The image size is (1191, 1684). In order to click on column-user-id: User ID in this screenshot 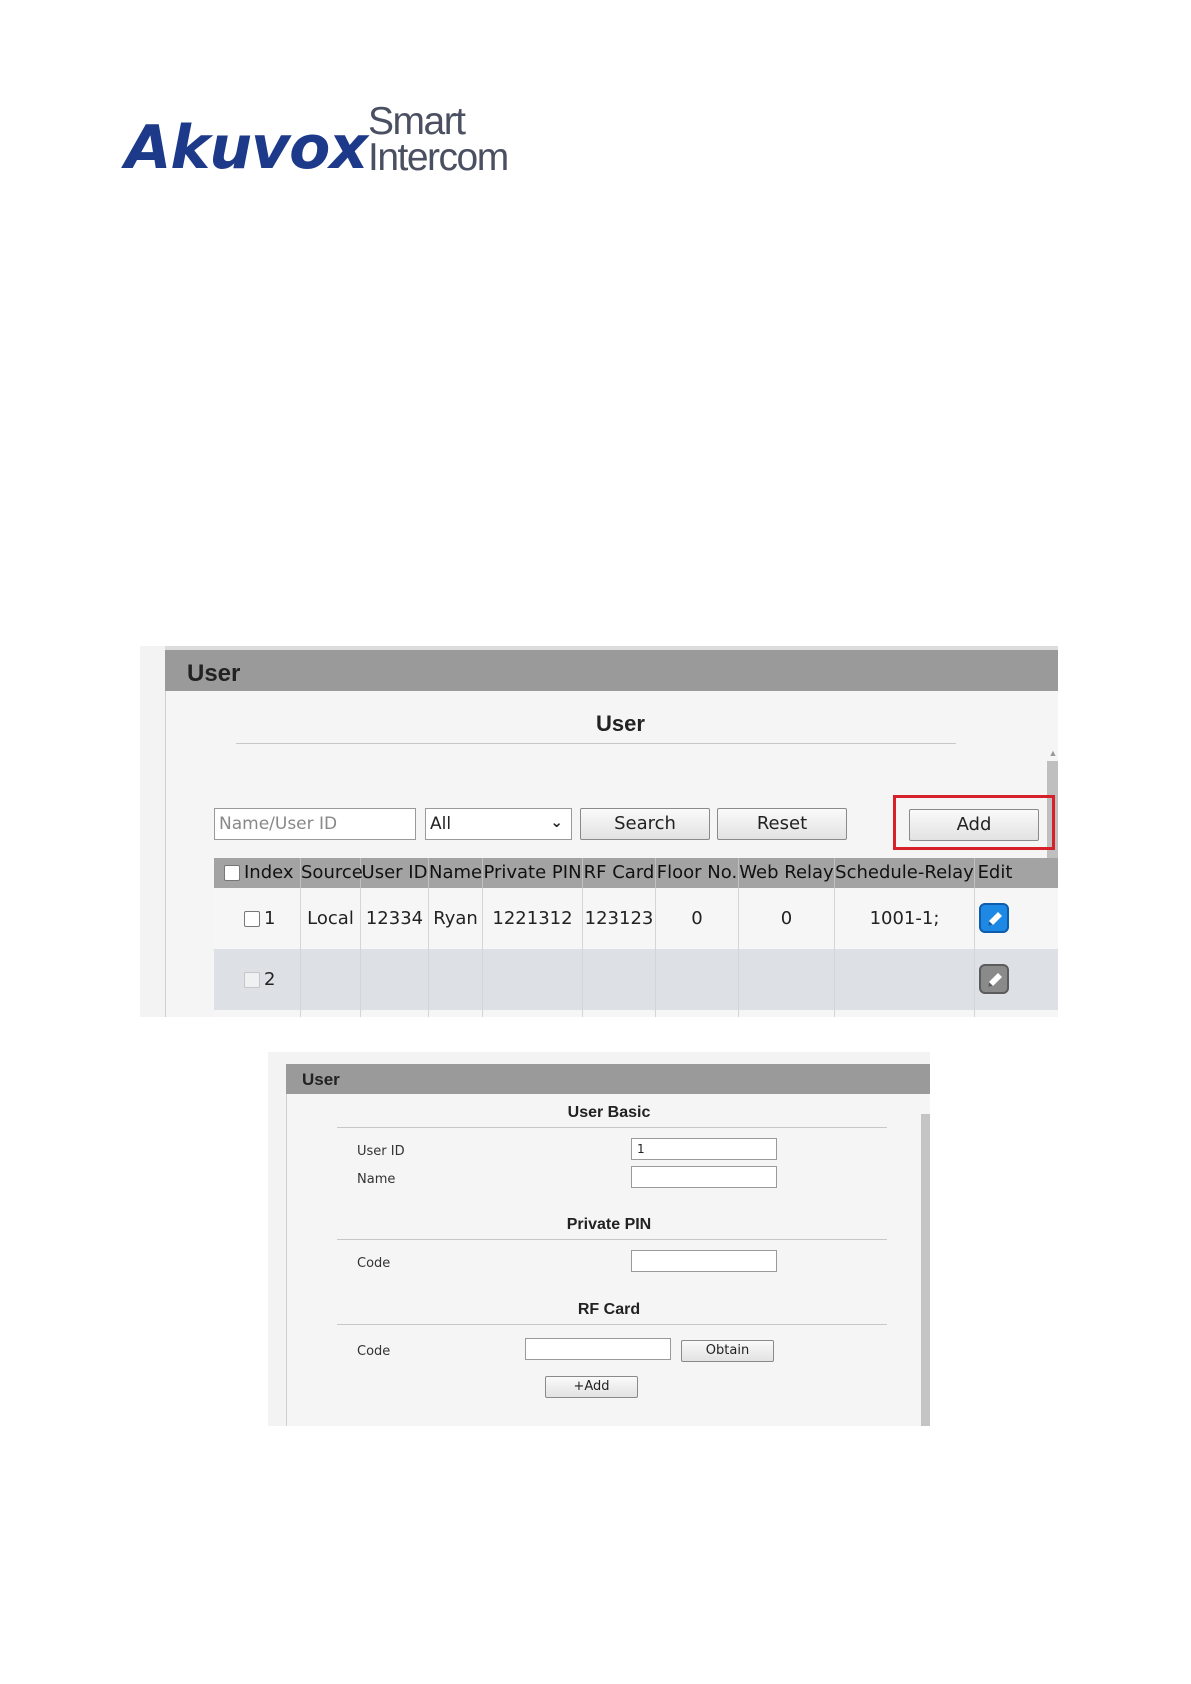, I will do `click(395, 873)`.